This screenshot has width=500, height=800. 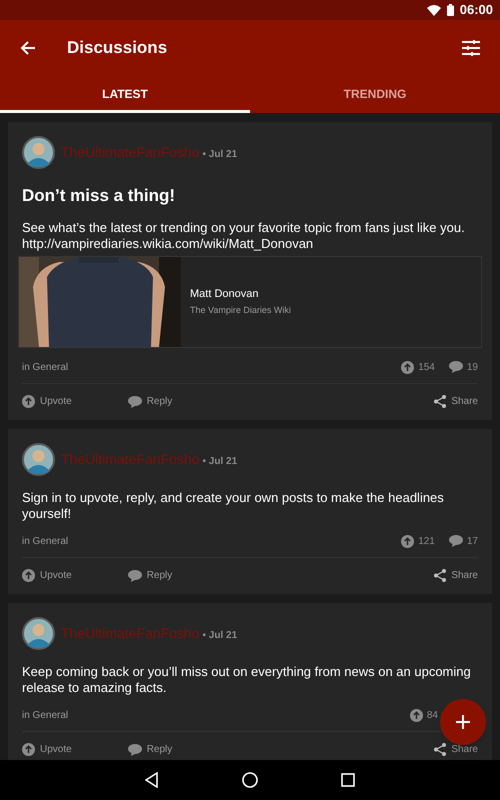 What do you see at coordinates (432, 715) in the screenshot?
I see `upvote-count: 84` at bounding box center [432, 715].